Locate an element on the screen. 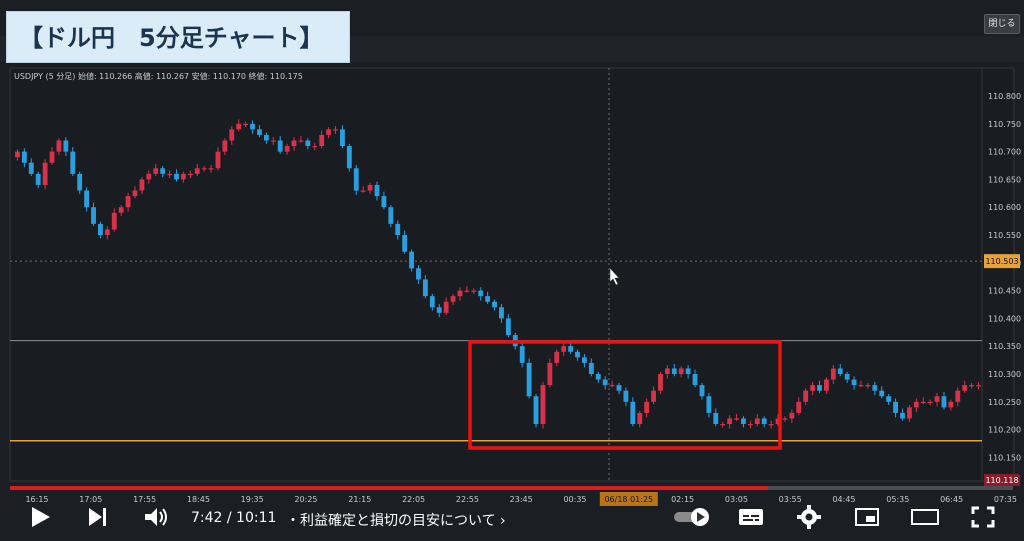 The height and width of the screenshot is (541, 1024). miniplayer-button is located at coordinates (867, 517).